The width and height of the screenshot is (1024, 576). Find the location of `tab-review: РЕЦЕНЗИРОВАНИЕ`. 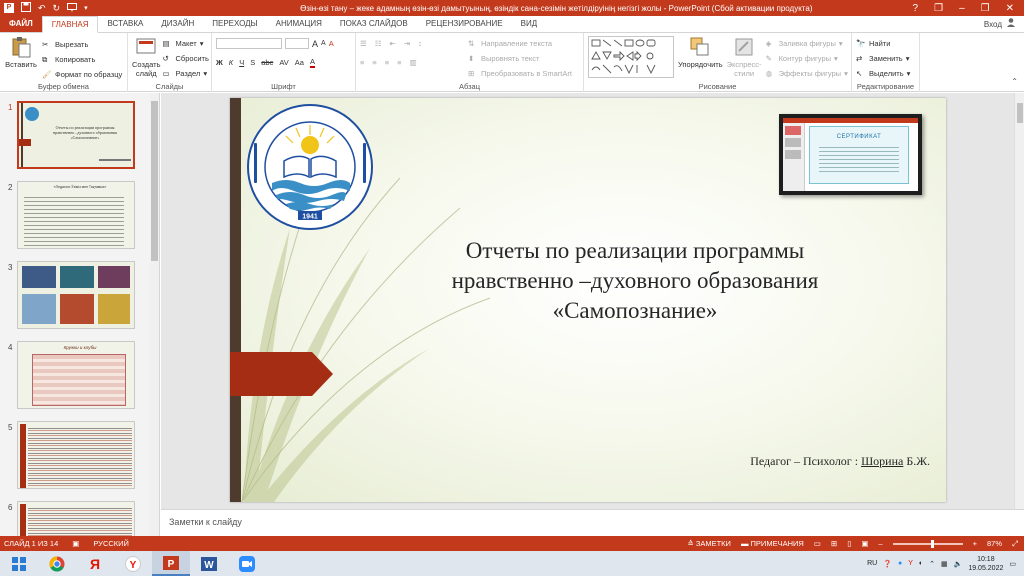

tab-review: РЕЦЕНЗИРОВАНИЕ is located at coordinates (464, 24).